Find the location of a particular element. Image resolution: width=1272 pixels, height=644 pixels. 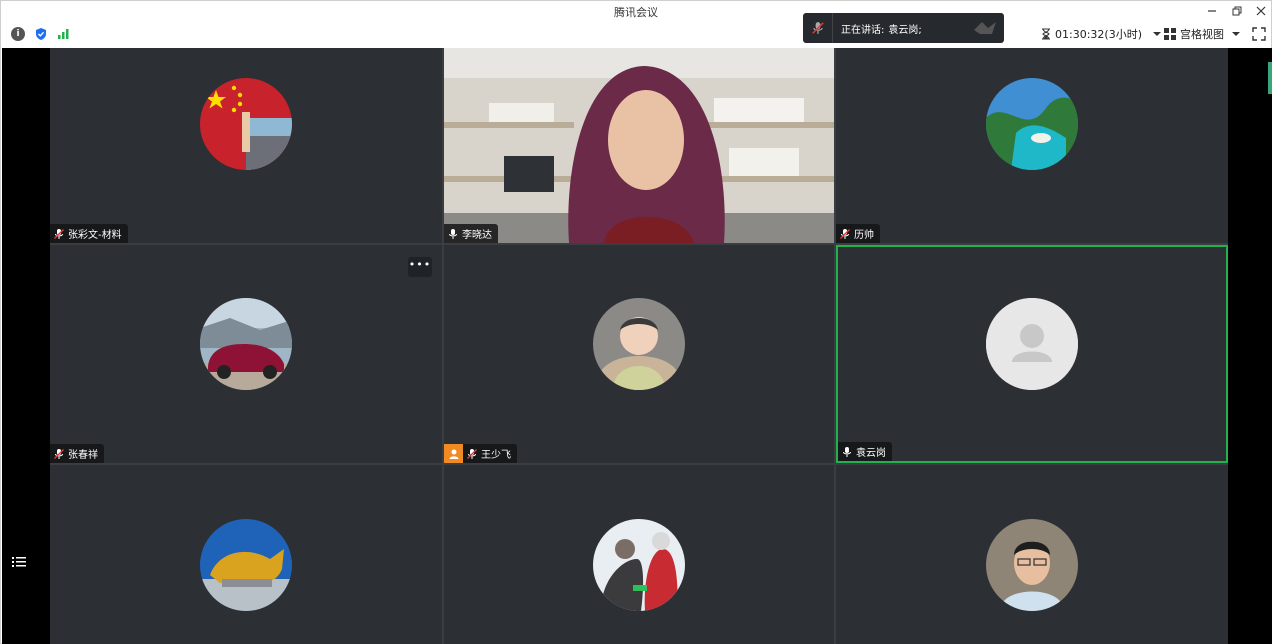

shield-icon is located at coordinates (41, 34).